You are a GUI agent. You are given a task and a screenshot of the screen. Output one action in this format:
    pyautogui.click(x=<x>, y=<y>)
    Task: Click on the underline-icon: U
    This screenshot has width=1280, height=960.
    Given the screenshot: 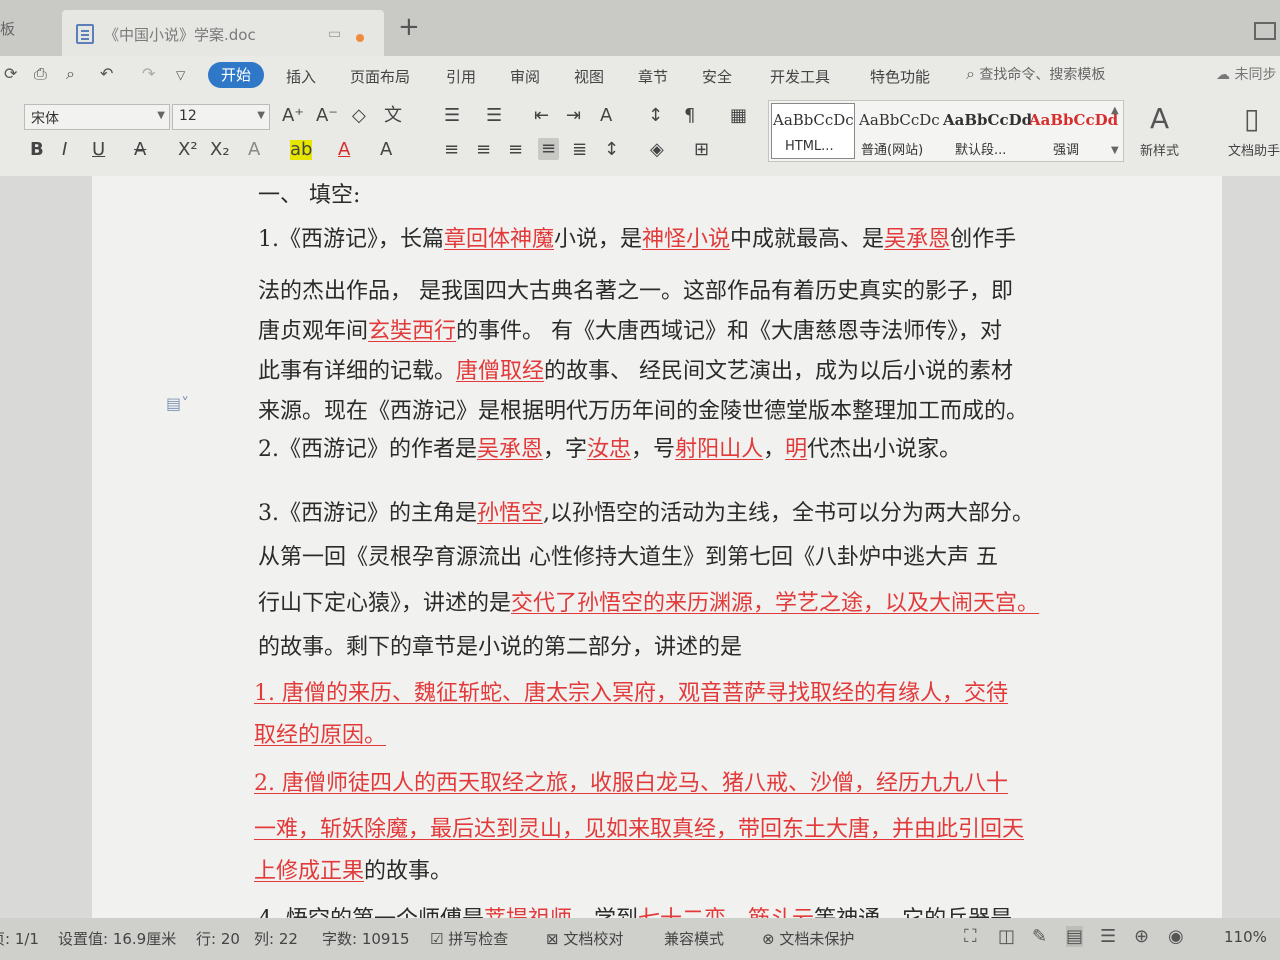 What is the action you would take?
    pyautogui.click(x=98, y=150)
    